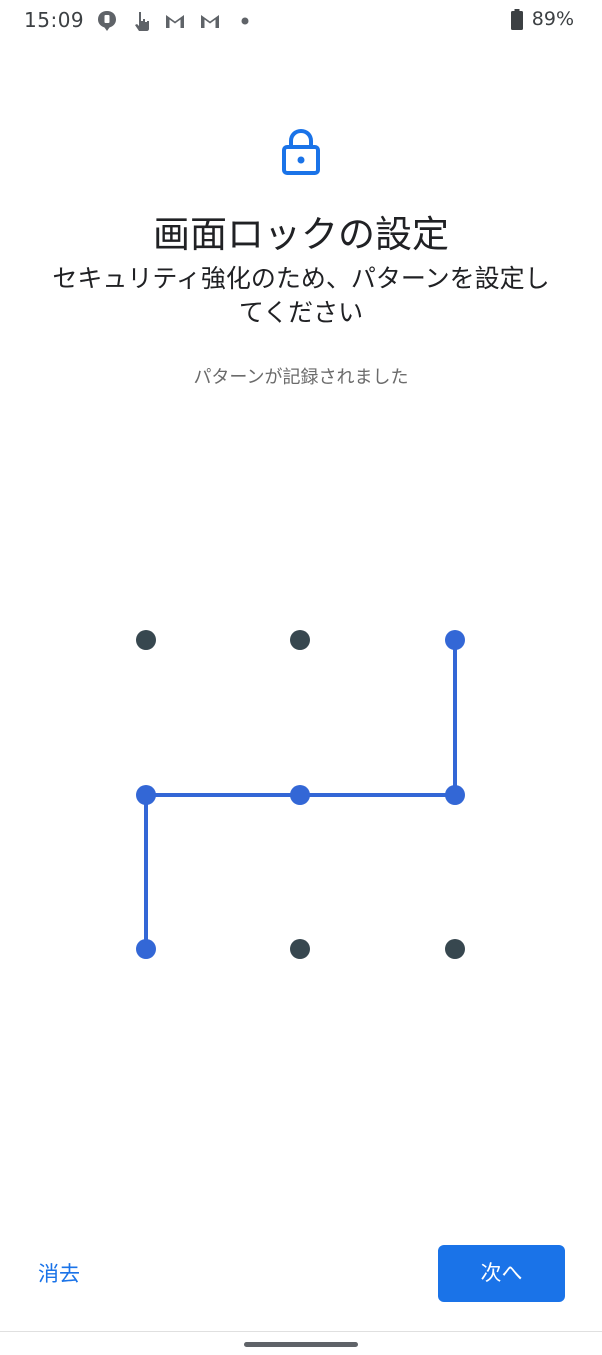  Describe the element at coordinates (301, 1344) in the screenshot. I see `home-gesture-bar` at that location.